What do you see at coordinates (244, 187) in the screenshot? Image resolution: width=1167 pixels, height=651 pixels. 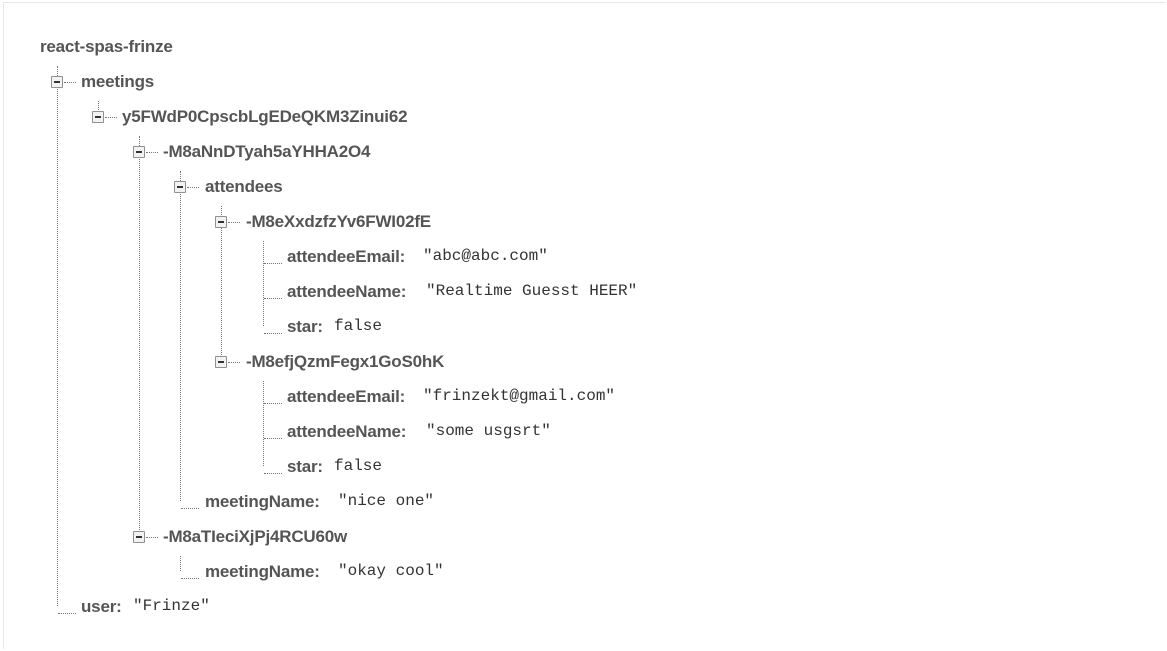 I see `node-key-attendees: attendees` at bounding box center [244, 187].